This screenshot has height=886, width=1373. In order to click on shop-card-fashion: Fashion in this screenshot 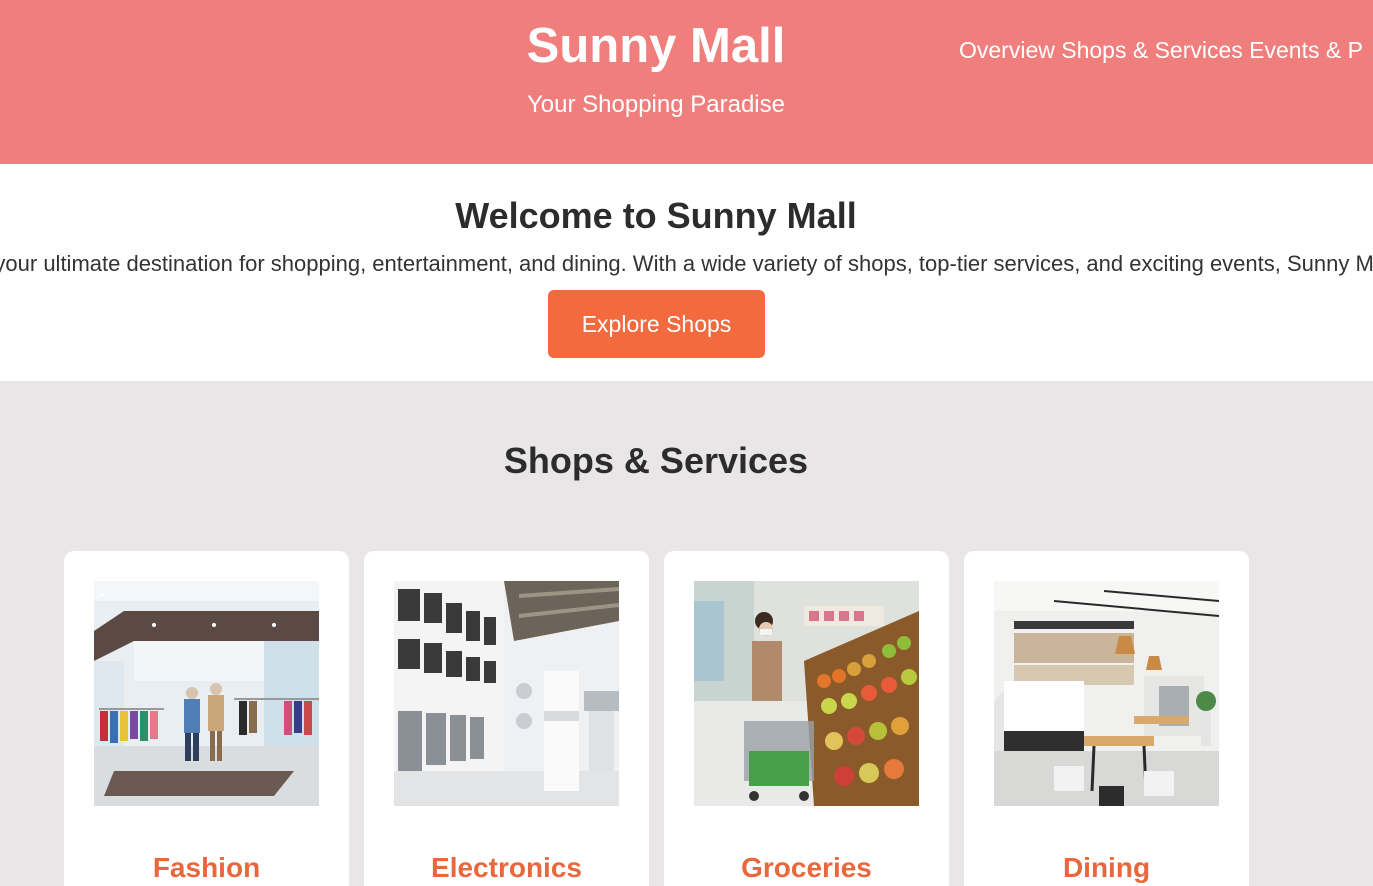, I will do `click(206, 718)`.